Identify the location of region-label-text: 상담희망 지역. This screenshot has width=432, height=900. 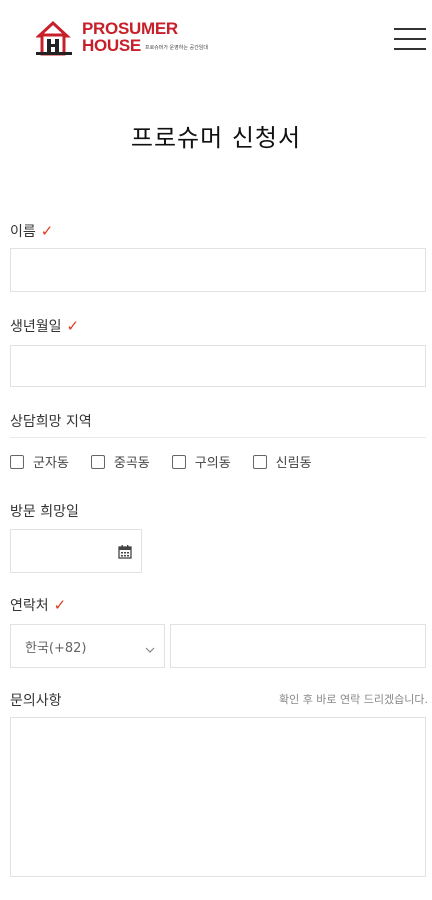
(51, 422).